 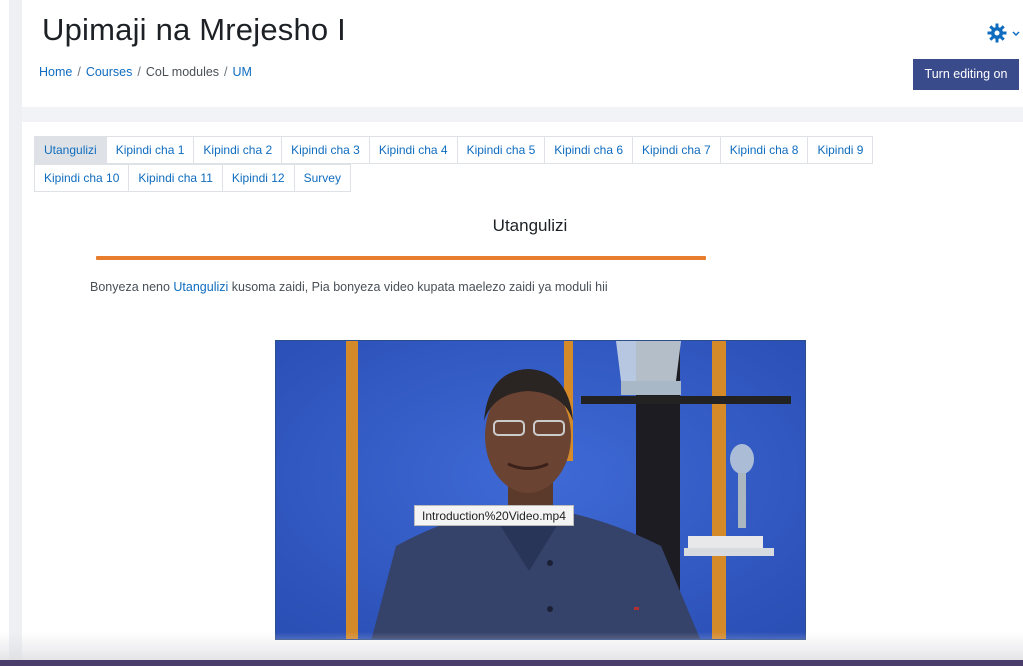 What do you see at coordinates (194, 29) in the screenshot?
I see `page-title: Upimaji na Mrejesho I` at bounding box center [194, 29].